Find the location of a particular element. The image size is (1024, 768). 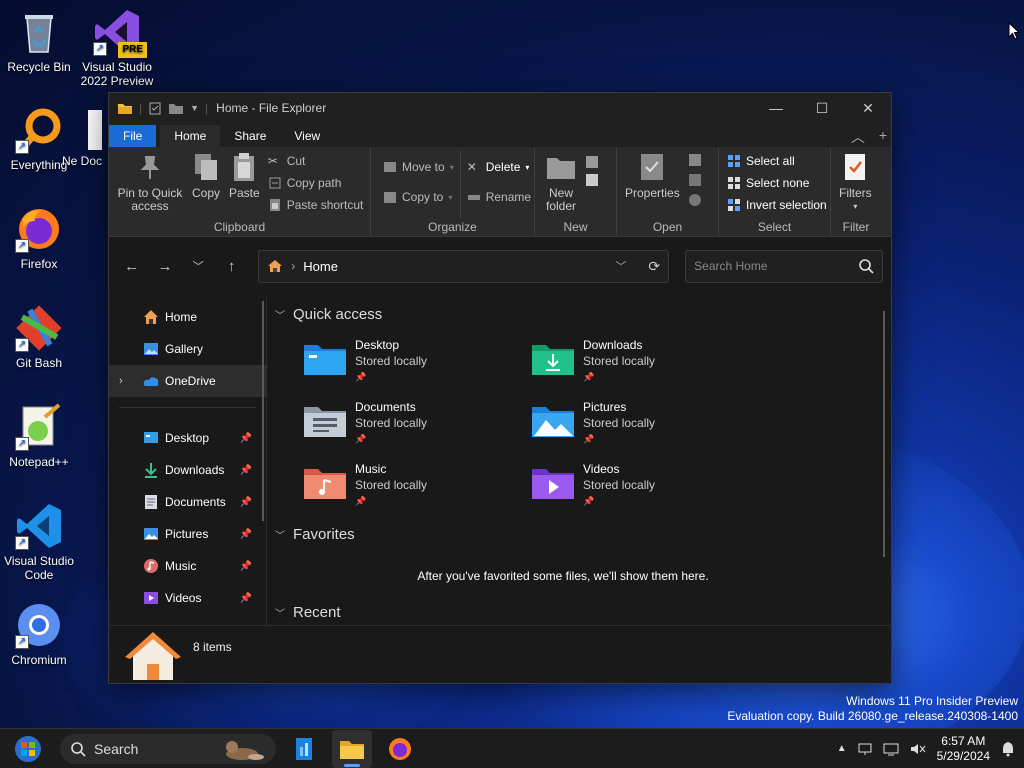

desktop-icon-new-document: Ne Doc is located at coordinates (82, 139).